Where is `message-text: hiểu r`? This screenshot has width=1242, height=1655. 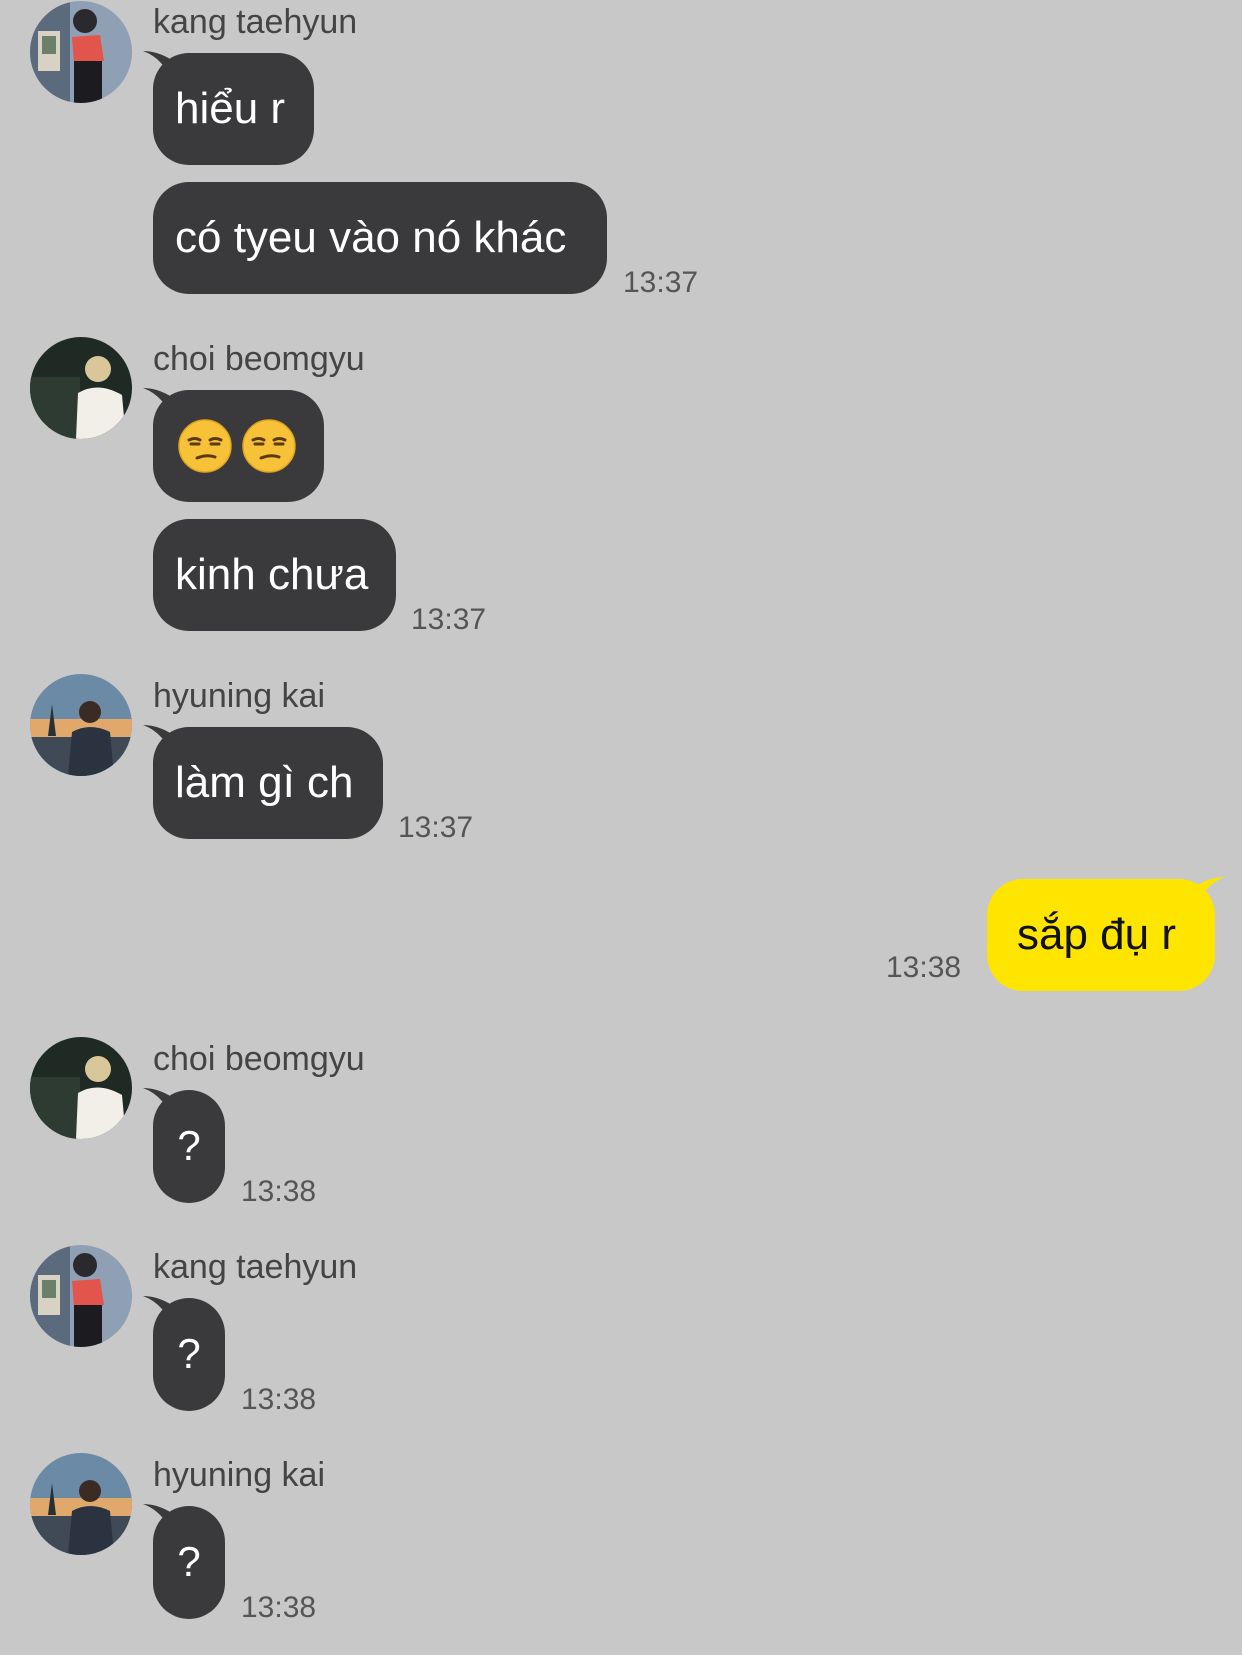 message-text: hiểu r is located at coordinates (230, 108).